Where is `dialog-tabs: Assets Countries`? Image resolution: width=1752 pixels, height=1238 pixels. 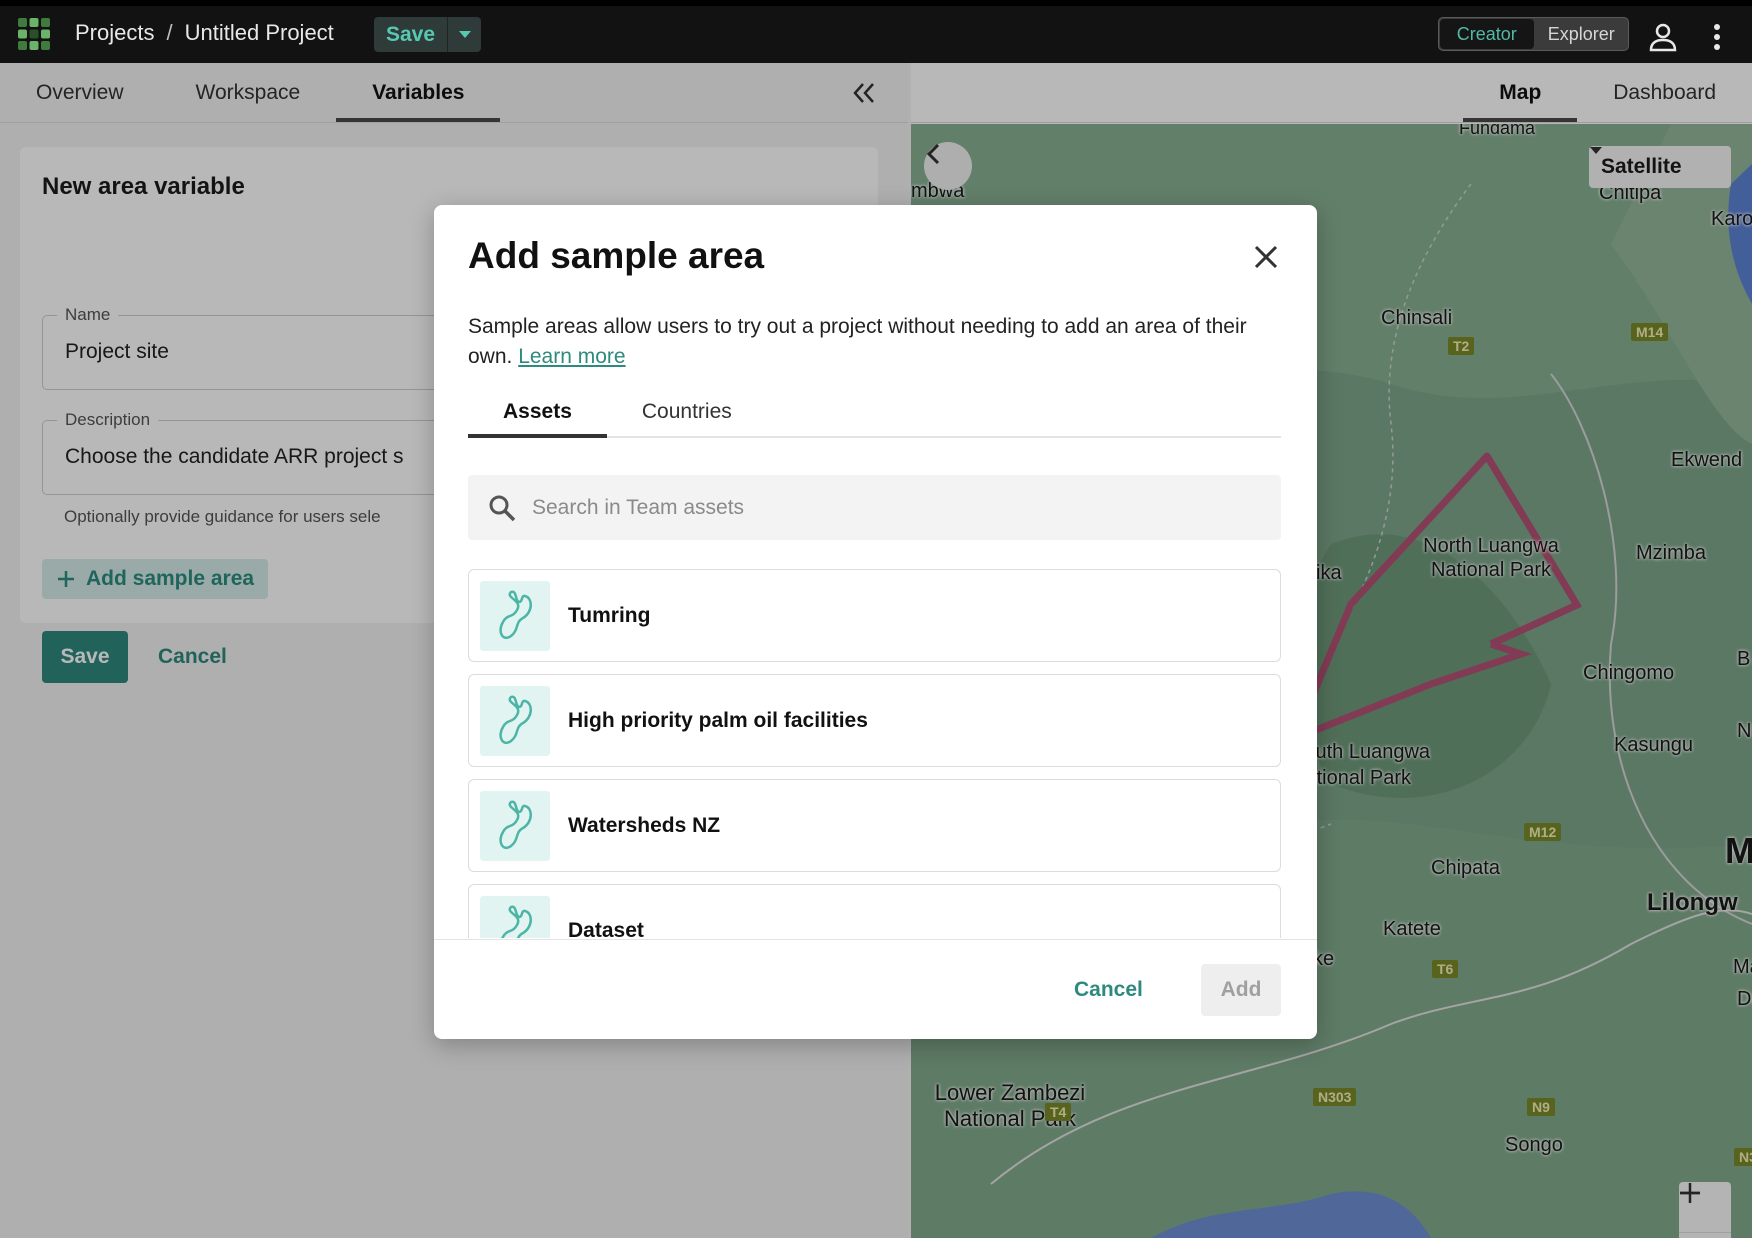
dialog-tabs: Assets Countries is located at coordinates (874, 409).